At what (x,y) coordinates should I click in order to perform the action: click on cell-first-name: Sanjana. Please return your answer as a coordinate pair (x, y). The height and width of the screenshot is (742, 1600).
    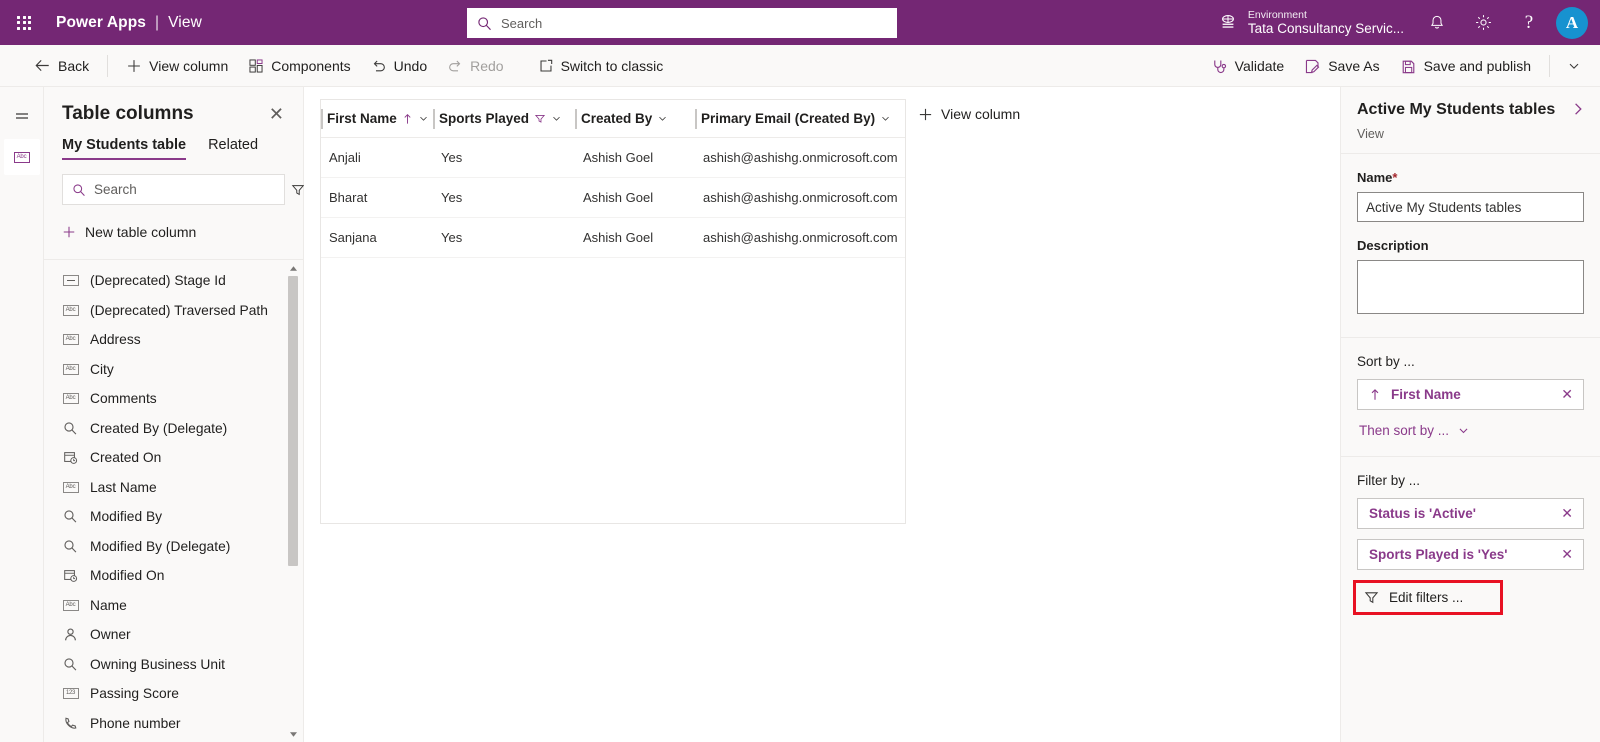
    Looking at the image, I should click on (353, 237).